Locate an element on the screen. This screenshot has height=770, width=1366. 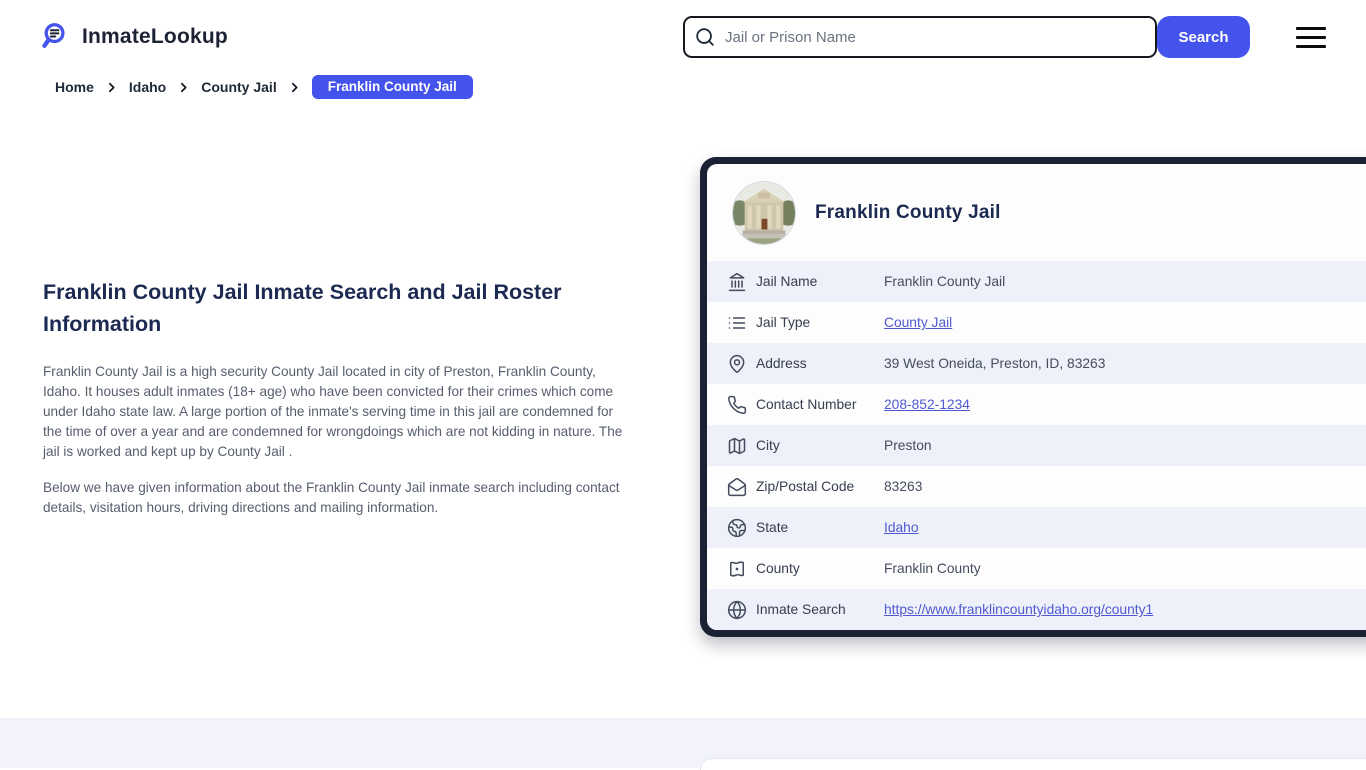
brand-name: InmateLookup is located at coordinates (155, 36).